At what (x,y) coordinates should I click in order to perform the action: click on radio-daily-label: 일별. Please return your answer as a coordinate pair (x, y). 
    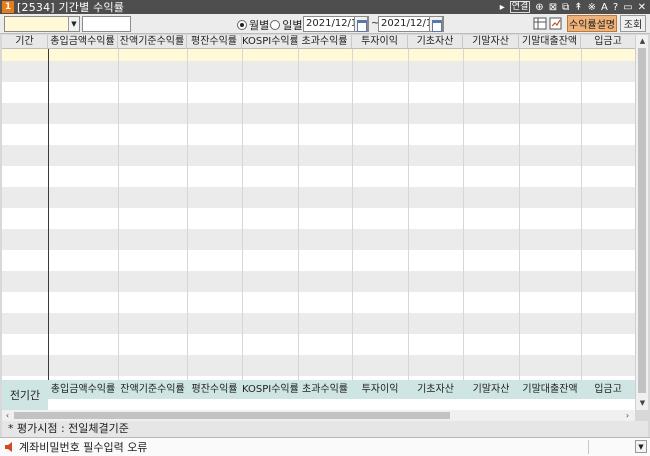
    Looking at the image, I should click on (292, 25).